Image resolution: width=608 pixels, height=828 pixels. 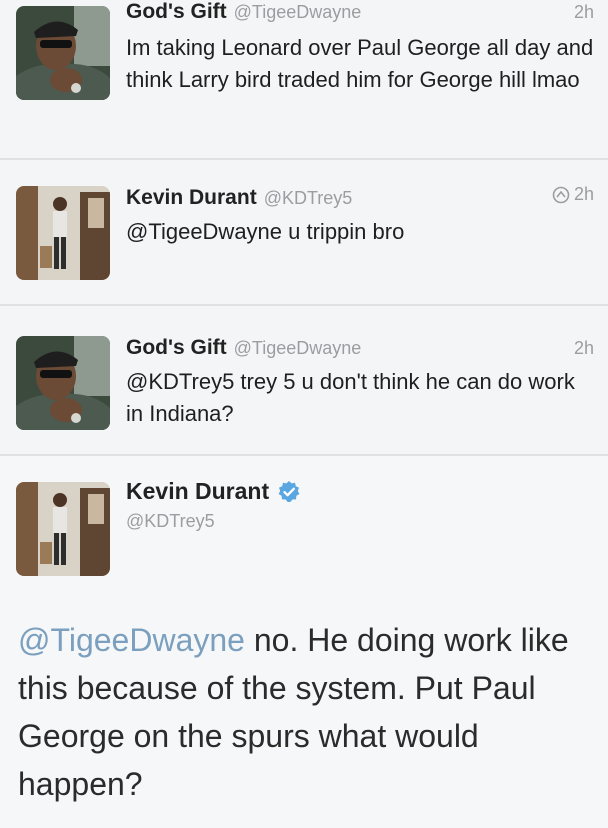 I want to click on mention-link: @TigeeDwayne, so click(x=131, y=640).